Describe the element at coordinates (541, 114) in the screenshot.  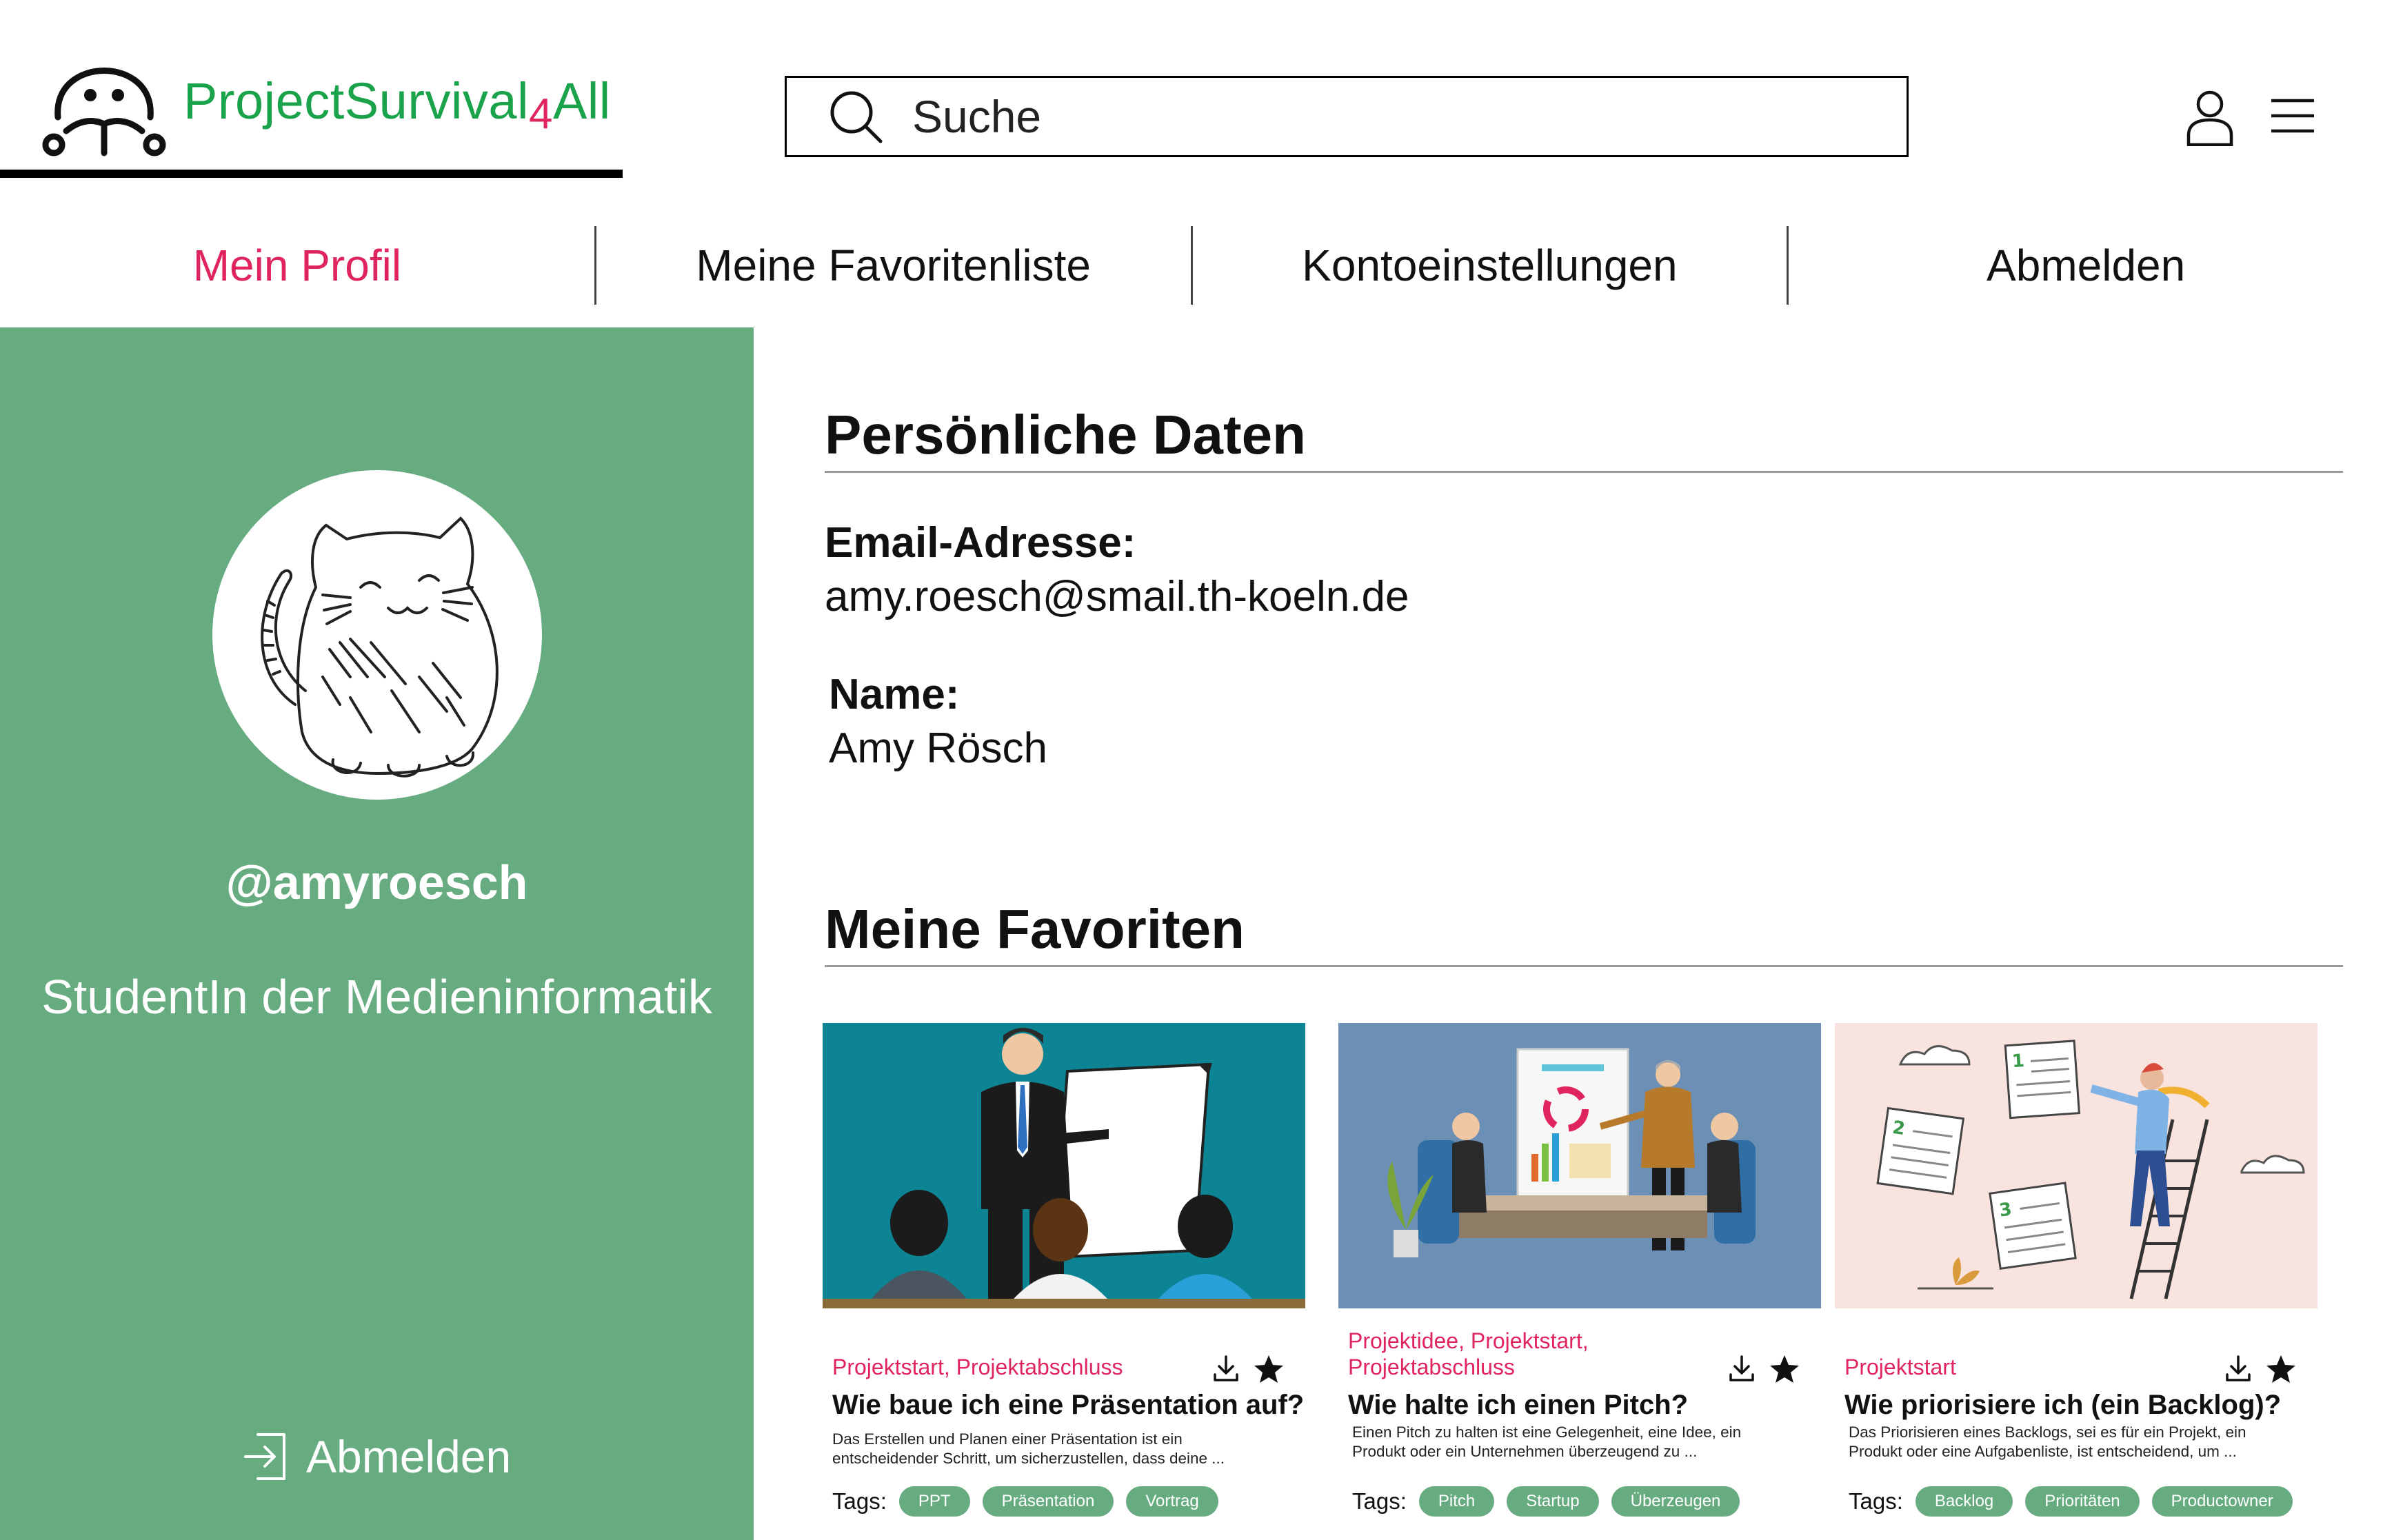
I see `logo-text-four: 4` at that location.